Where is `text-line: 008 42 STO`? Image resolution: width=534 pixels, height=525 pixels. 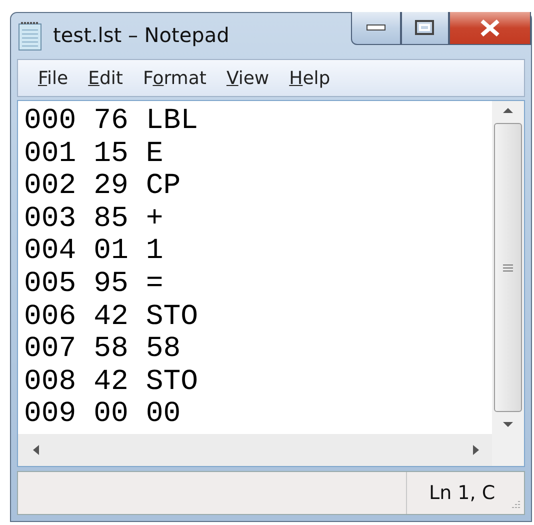
text-line: 008 42 STO is located at coordinates (111, 382).